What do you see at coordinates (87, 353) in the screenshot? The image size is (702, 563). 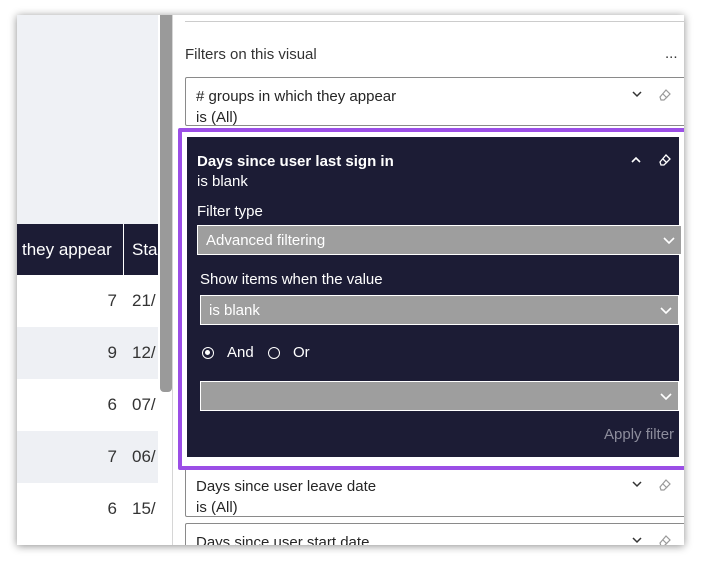 I see `table-row: 9 12/` at bounding box center [87, 353].